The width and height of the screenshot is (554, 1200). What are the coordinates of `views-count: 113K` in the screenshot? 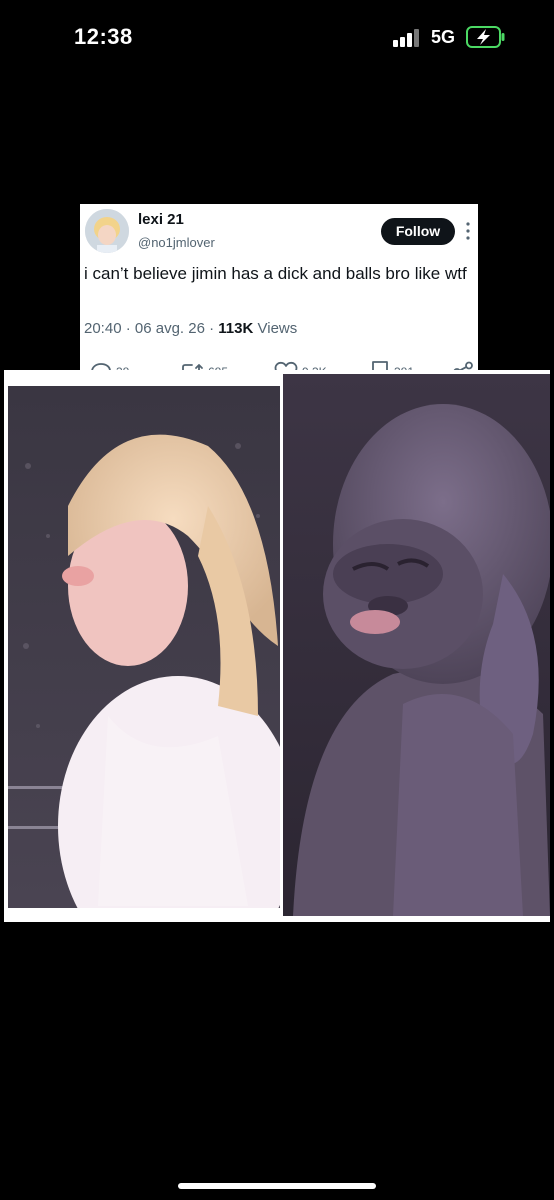 It's located at (236, 328).